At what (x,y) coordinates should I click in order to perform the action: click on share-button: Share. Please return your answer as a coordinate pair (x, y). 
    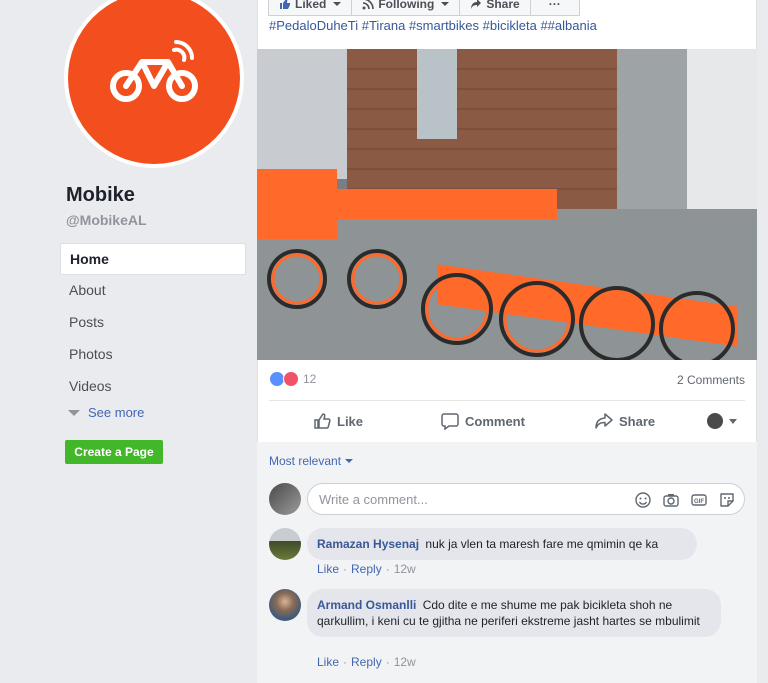
    Looking at the image, I should click on (625, 421).